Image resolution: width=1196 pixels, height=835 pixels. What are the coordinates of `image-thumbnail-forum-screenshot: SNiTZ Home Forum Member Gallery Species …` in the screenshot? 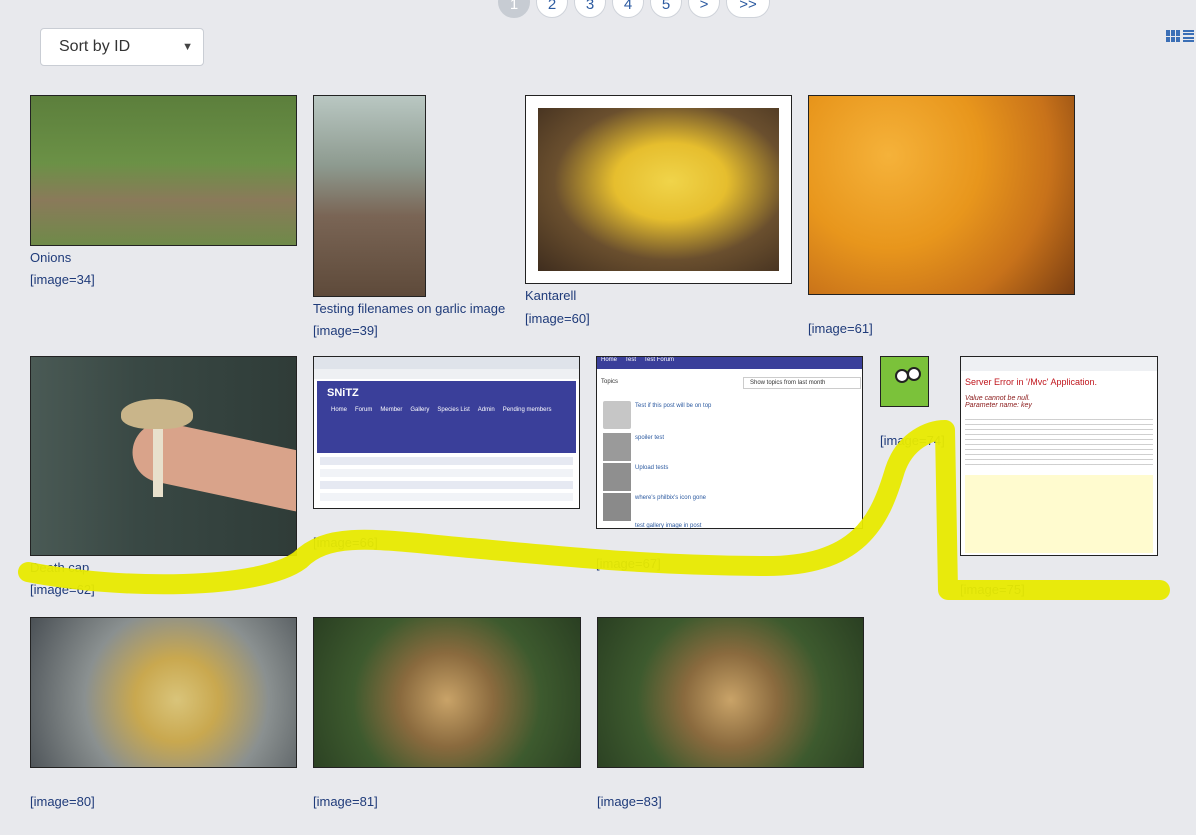 It's located at (446, 432).